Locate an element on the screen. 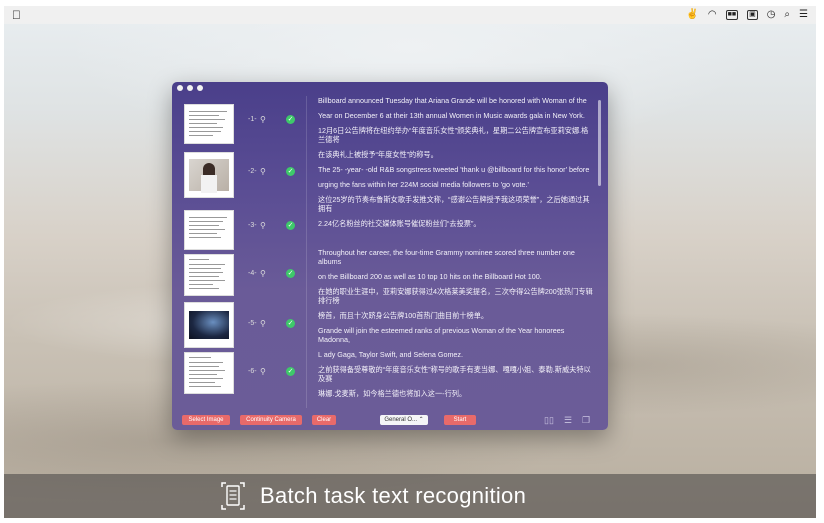  thumbnail-item: -6- ⚲ ✓ is located at coordinates (240, 374).